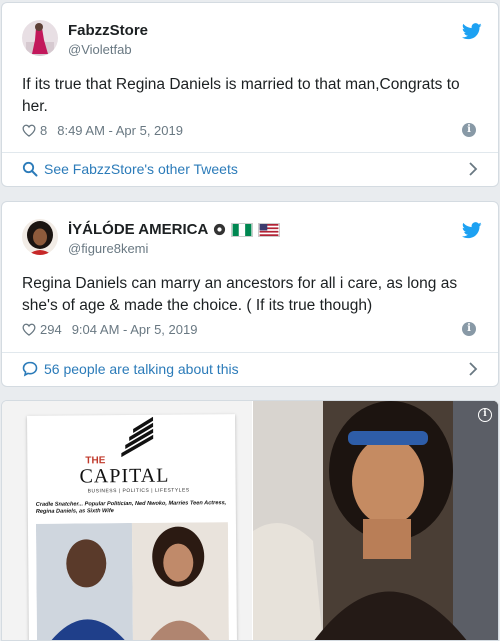 This screenshot has width=500, height=641. Describe the element at coordinates (51, 329) in the screenshot. I see `like-count: 294` at that location.